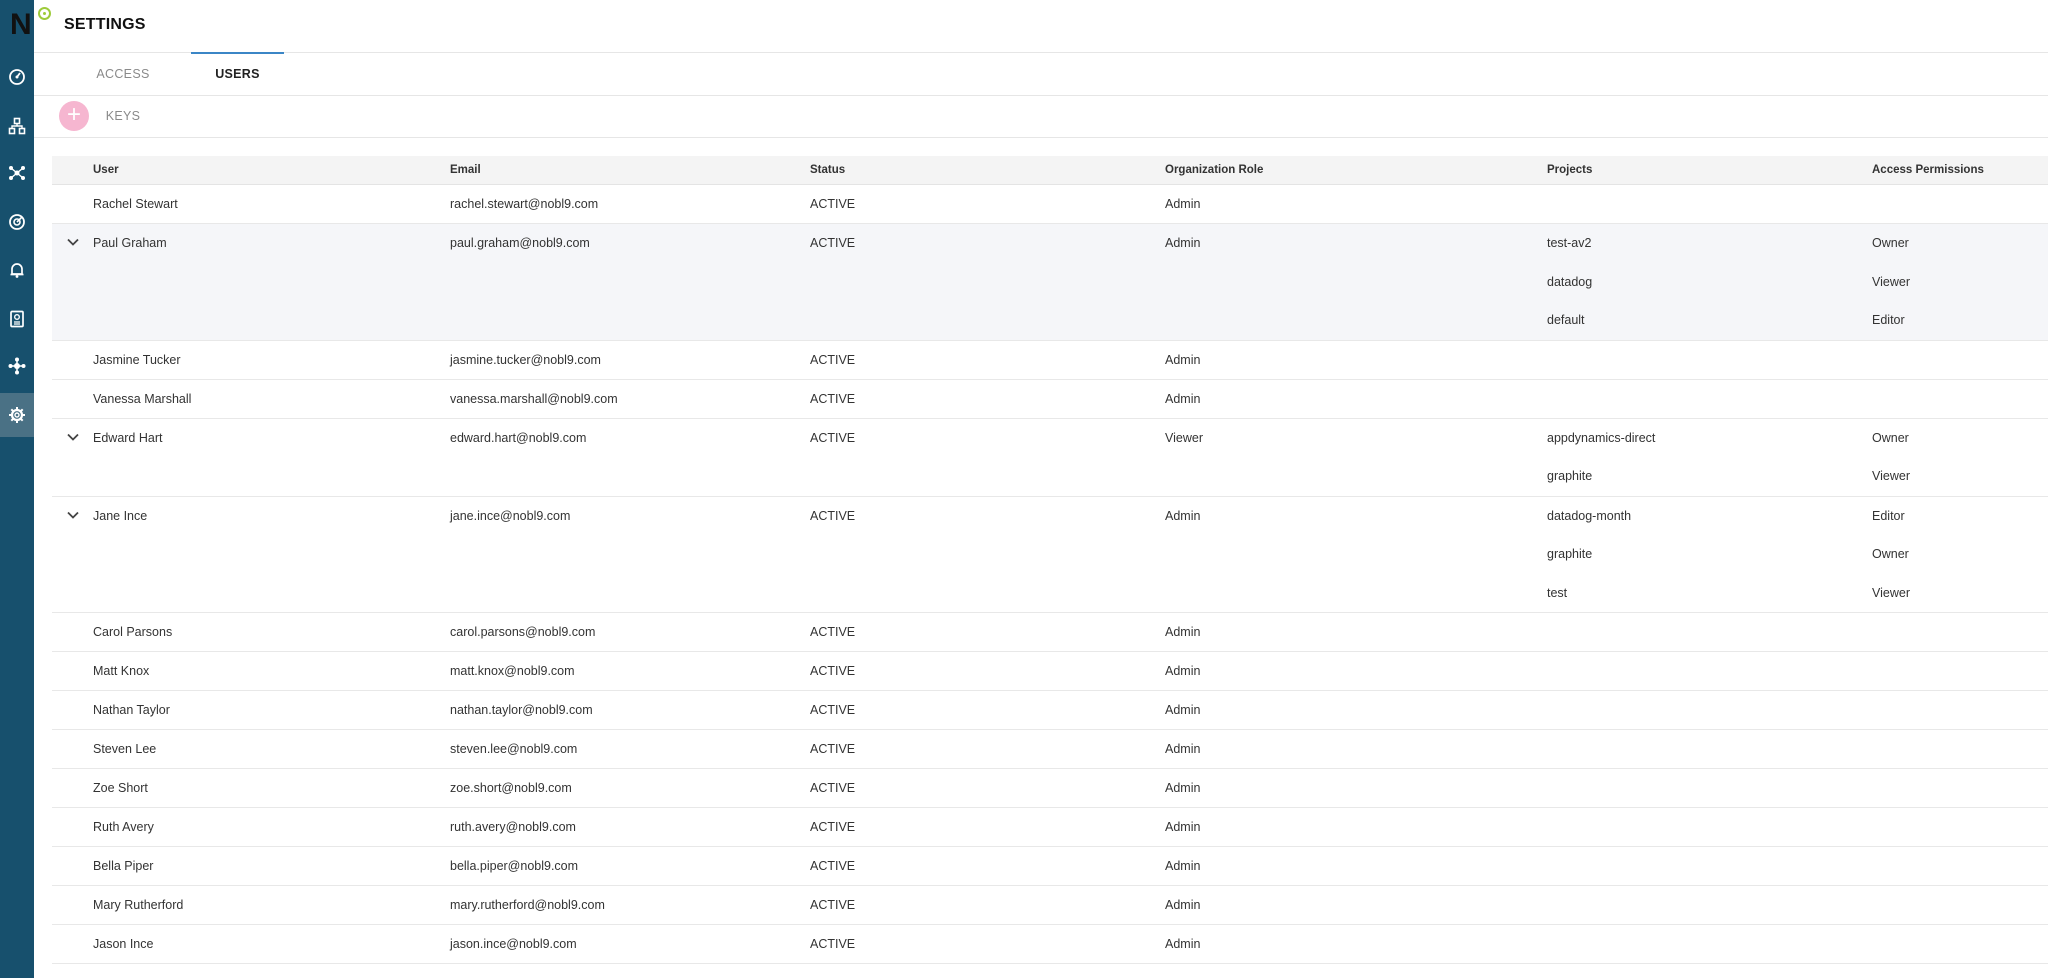  I want to click on tab-users: USERS, so click(237, 73).